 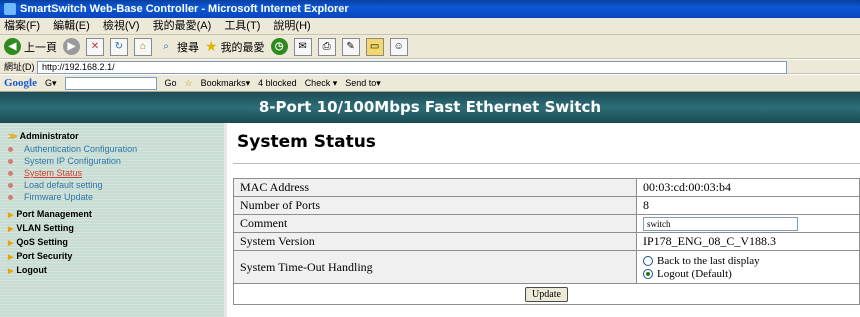 I want to click on google-c-button: G▾, so click(x=51, y=83).